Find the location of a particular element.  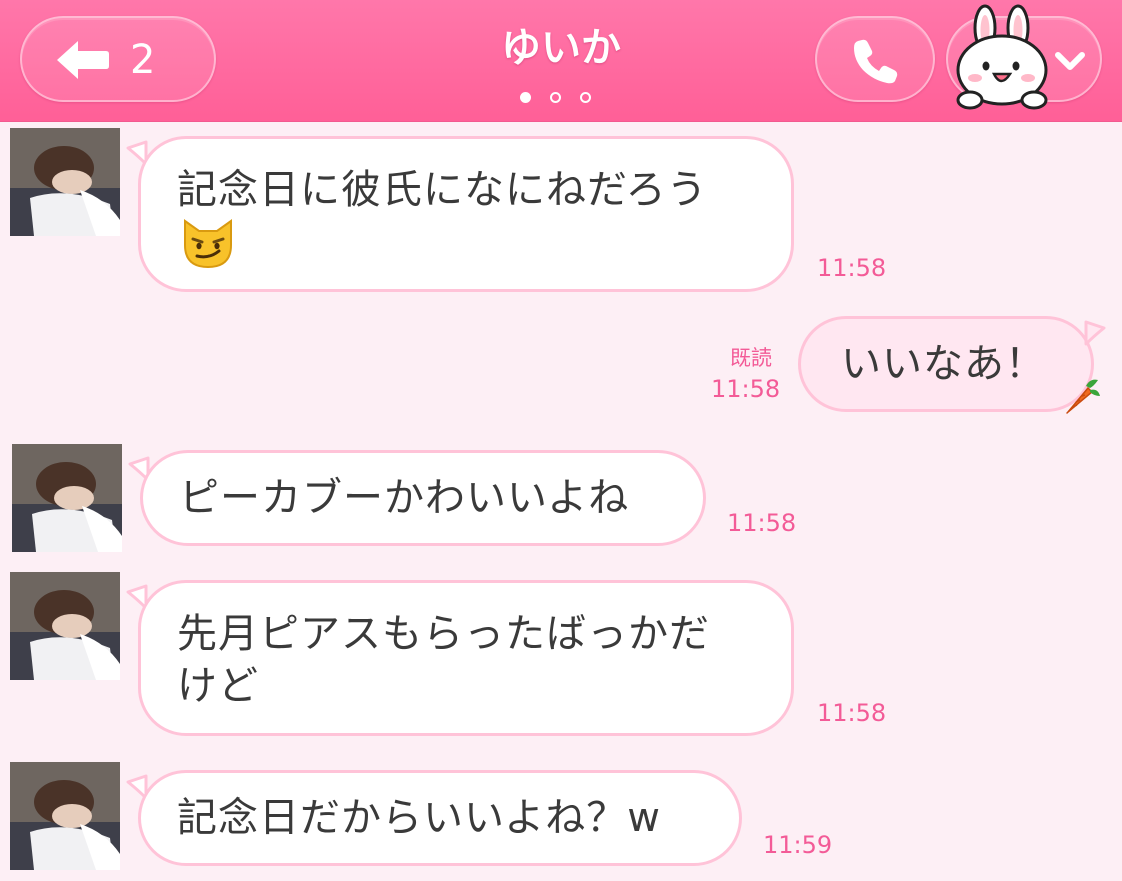

message-time: 11:59 is located at coordinates (798, 845).